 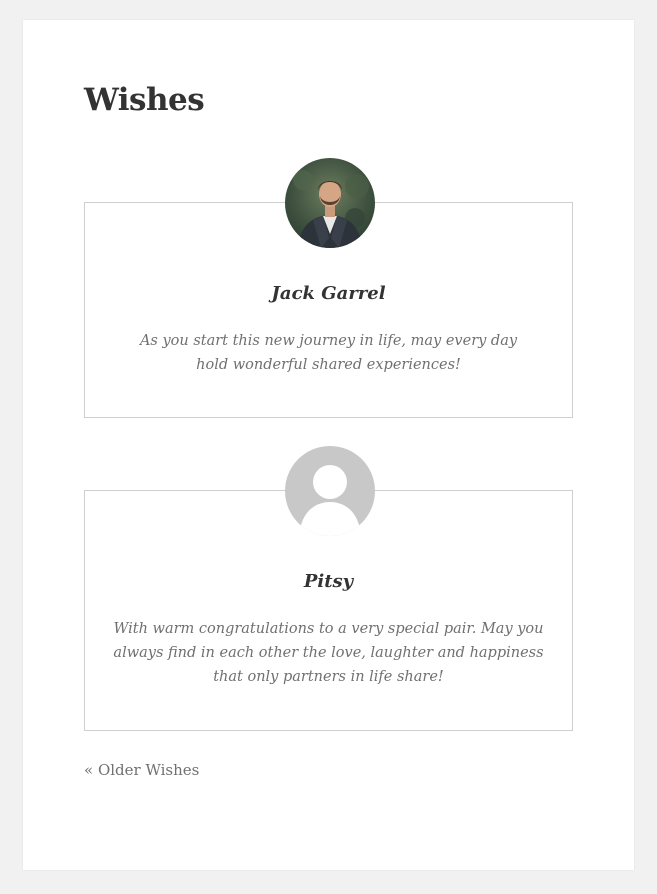 What do you see at coordinates (141, 770) in the screenshot?
I see `older-wishes-link: « Older Wishes` at bounding box center [141, 770].